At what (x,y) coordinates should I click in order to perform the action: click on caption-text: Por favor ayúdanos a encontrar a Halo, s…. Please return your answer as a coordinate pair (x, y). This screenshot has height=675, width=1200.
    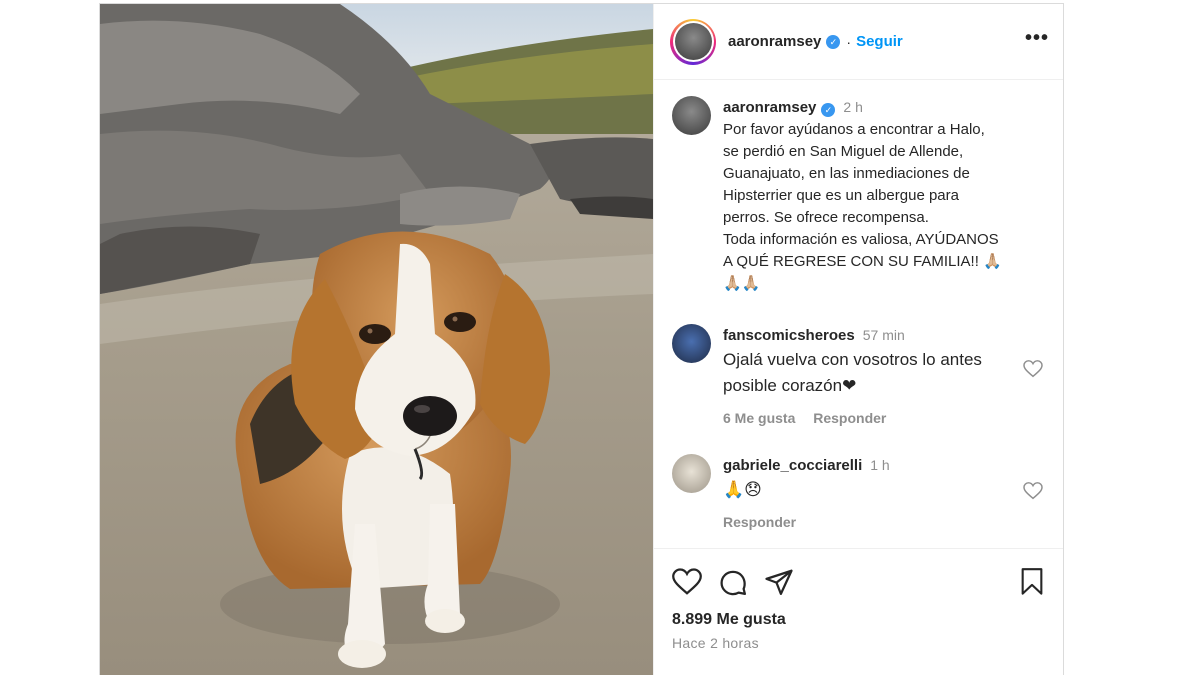
    Looking at the image, I should click on (862, 206).